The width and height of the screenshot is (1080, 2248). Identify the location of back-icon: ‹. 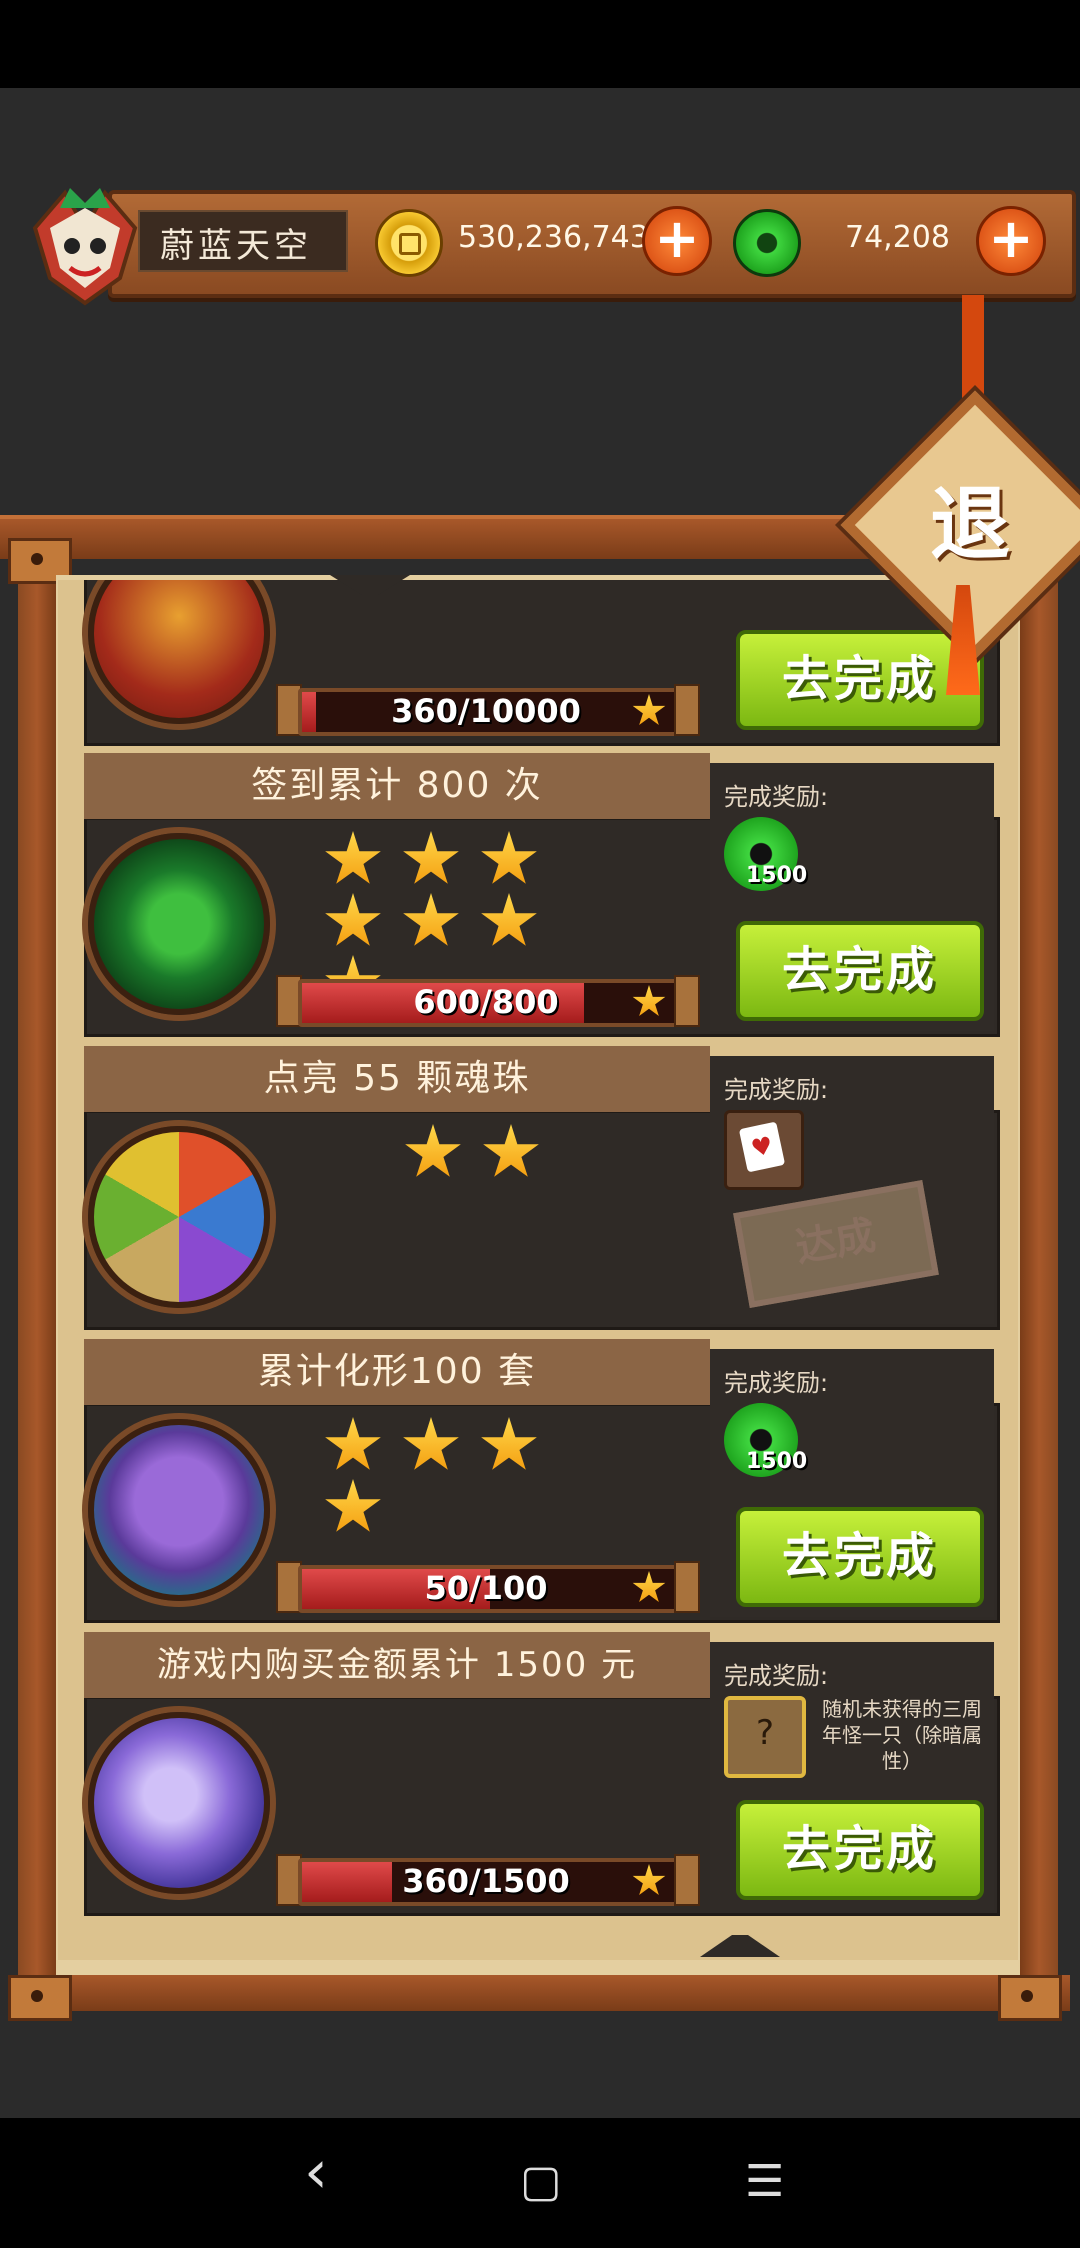
(316, 2172).